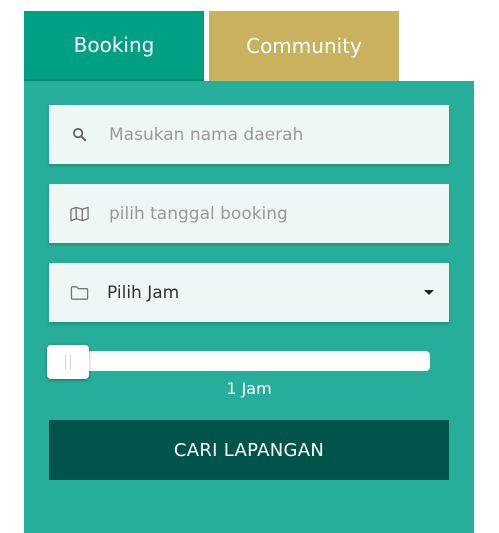  I want to click on duration-slider-handle, so click(68, 362).